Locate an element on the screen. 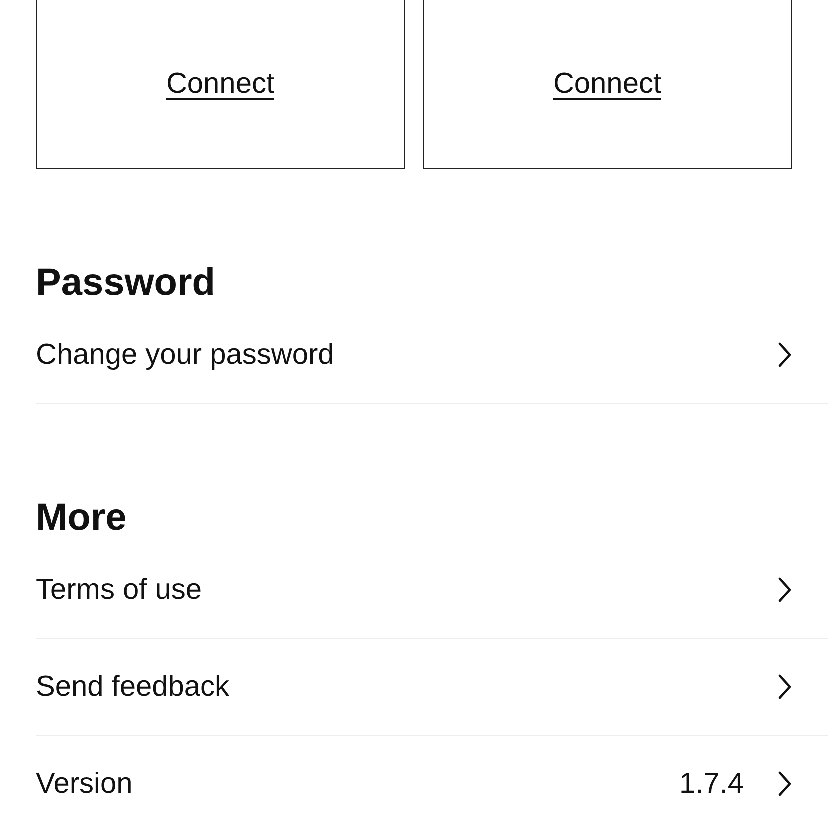 The image size is (828, 829). settings-row: Terms of use is located at coordinates (432, 590).